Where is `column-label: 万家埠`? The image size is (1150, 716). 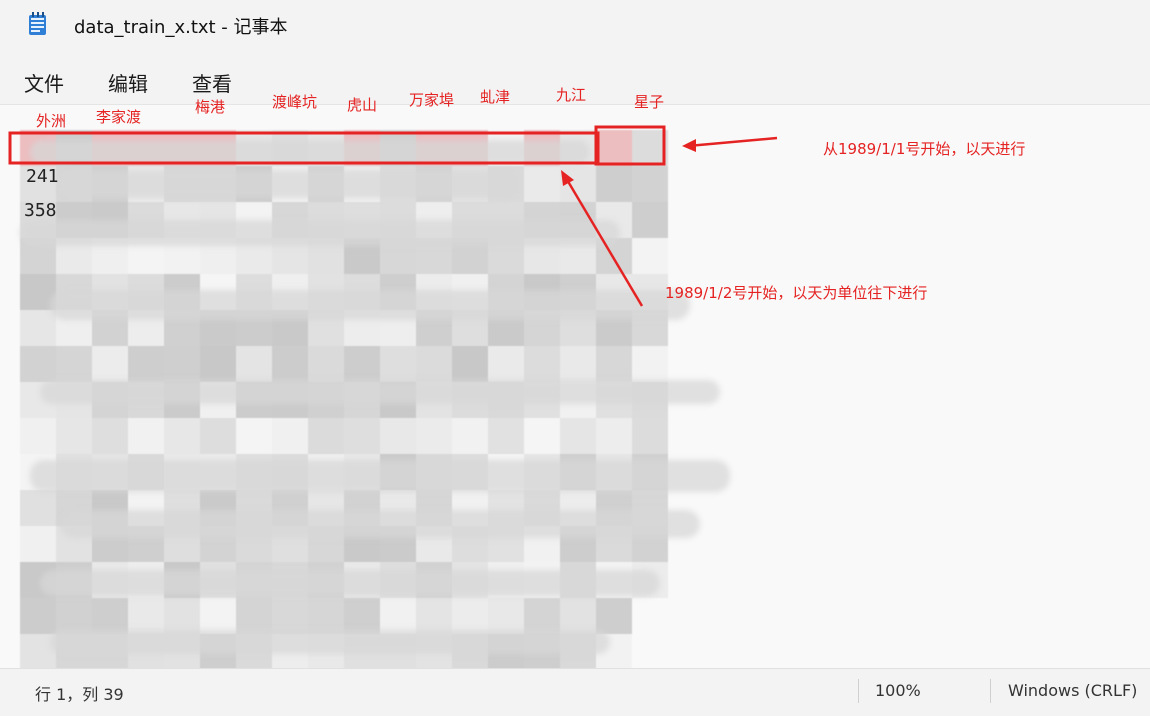
column-label: 万家埠 is located at coordinates (432, 100).